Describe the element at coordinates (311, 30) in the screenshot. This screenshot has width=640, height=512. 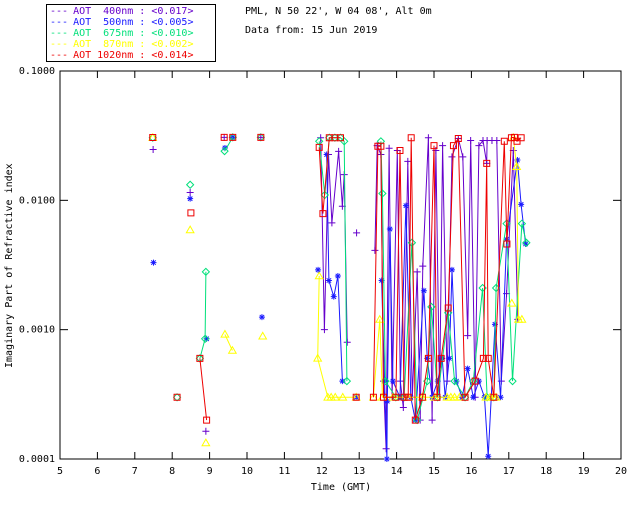
I see `data-date-text: Data from: 15 Jun 2019` at that location.